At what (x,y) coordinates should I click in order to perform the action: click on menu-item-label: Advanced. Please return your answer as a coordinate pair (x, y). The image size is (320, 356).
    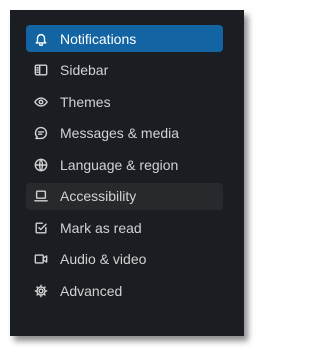
    Looking at the image, I should click on (91, 290).